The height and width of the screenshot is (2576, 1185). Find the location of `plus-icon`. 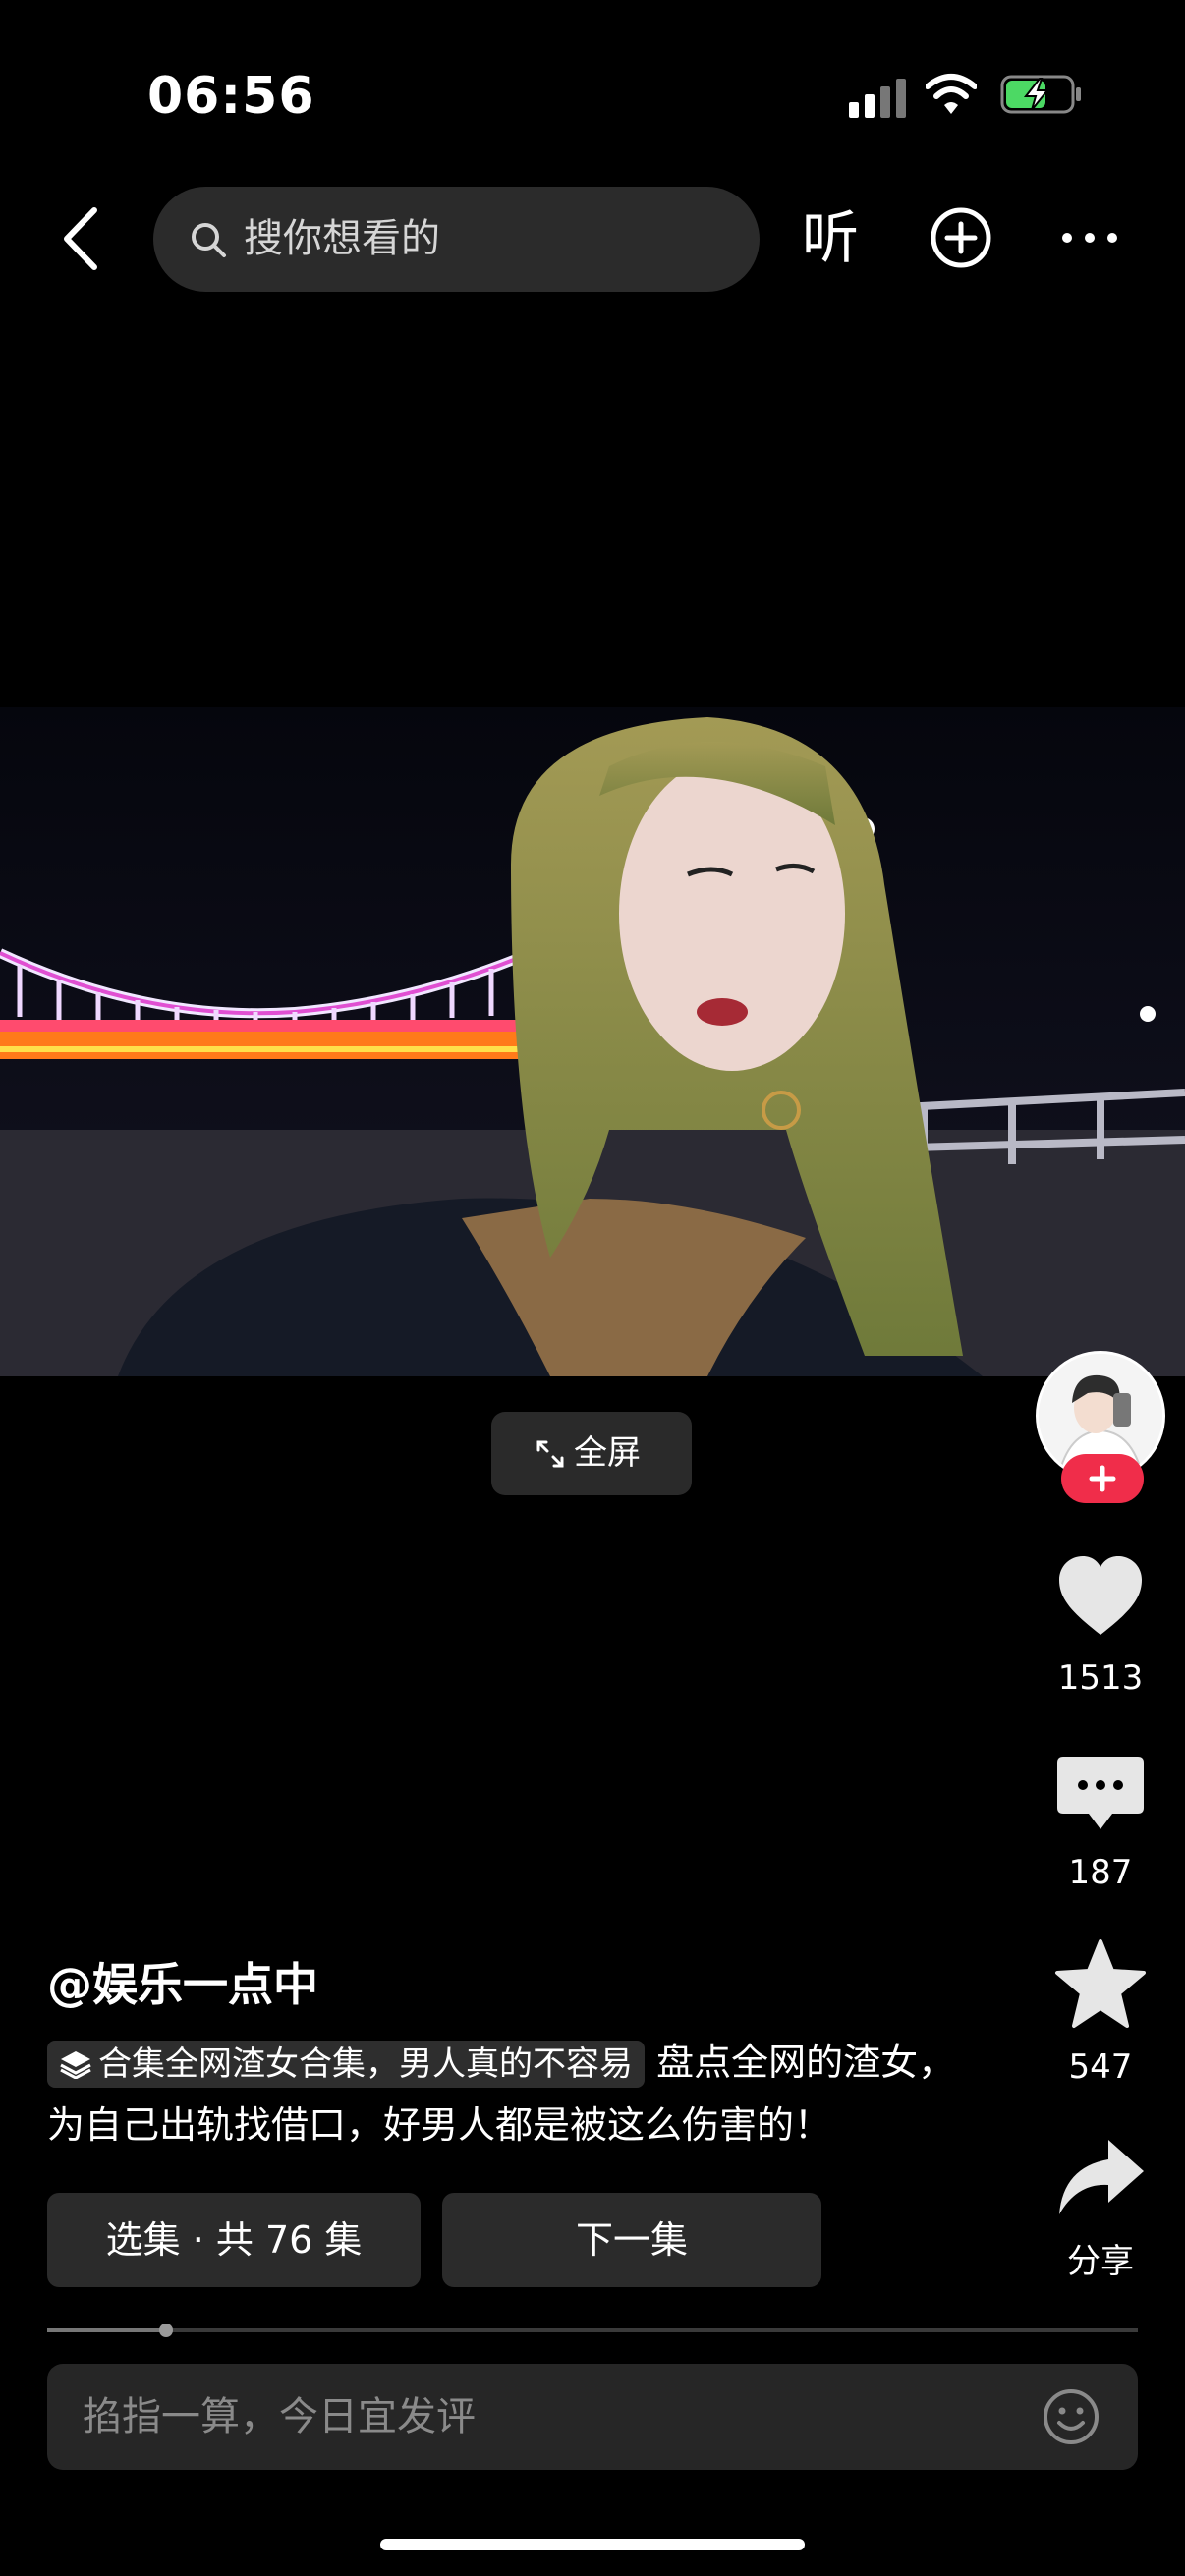

plus-icon is located at coordinates (1103, 1478).